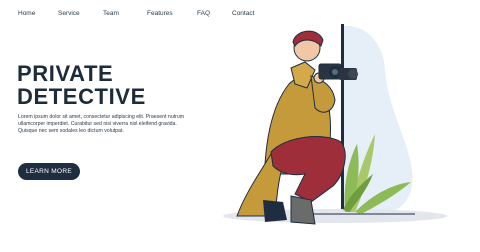 The image size is (480, 252). I want to click on hero-title-line-1: PRIVATE, so click(65, 73).